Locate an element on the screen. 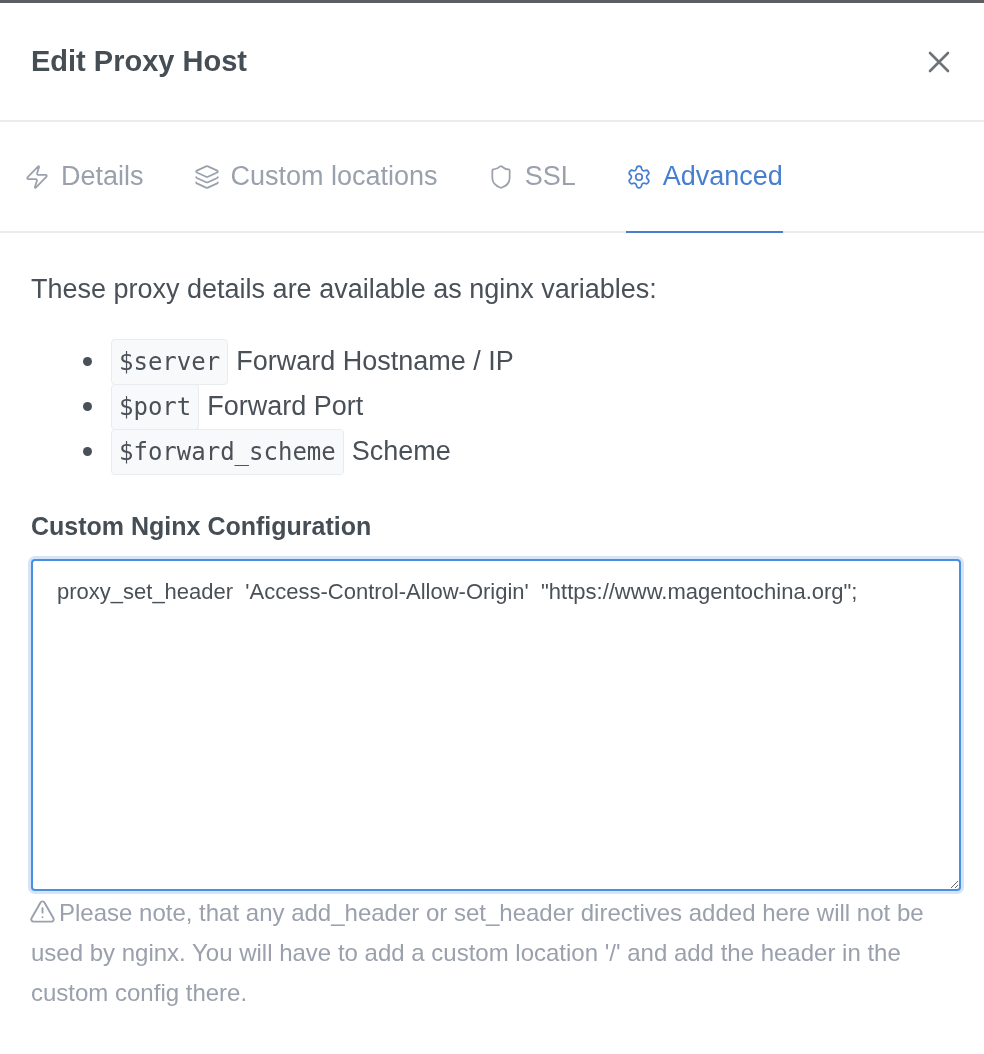 This screenshot has width=984, height=1054. variable-description: Forward Port is located at coordinates (285, 406).